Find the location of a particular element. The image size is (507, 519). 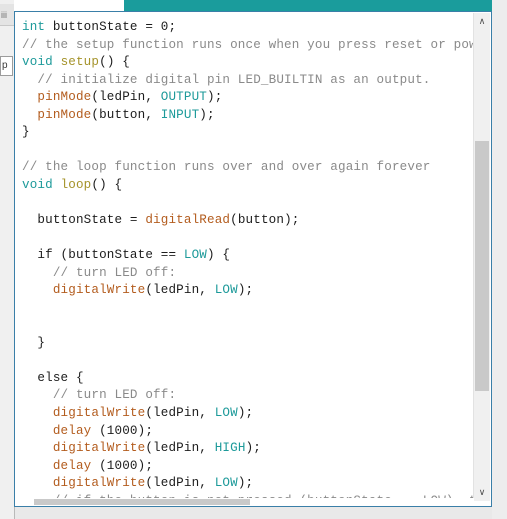

horizontal-scrollbar-thumb is located at coordinates (142, 502).